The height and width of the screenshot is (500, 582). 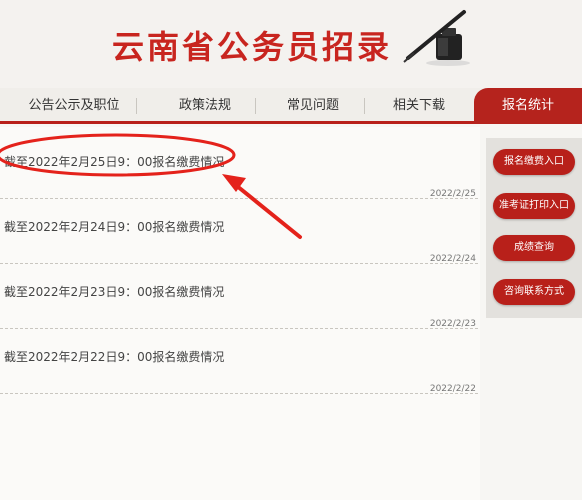 I want to click on nav-item-downloads: 相关下载, so click(x=419, y=106).